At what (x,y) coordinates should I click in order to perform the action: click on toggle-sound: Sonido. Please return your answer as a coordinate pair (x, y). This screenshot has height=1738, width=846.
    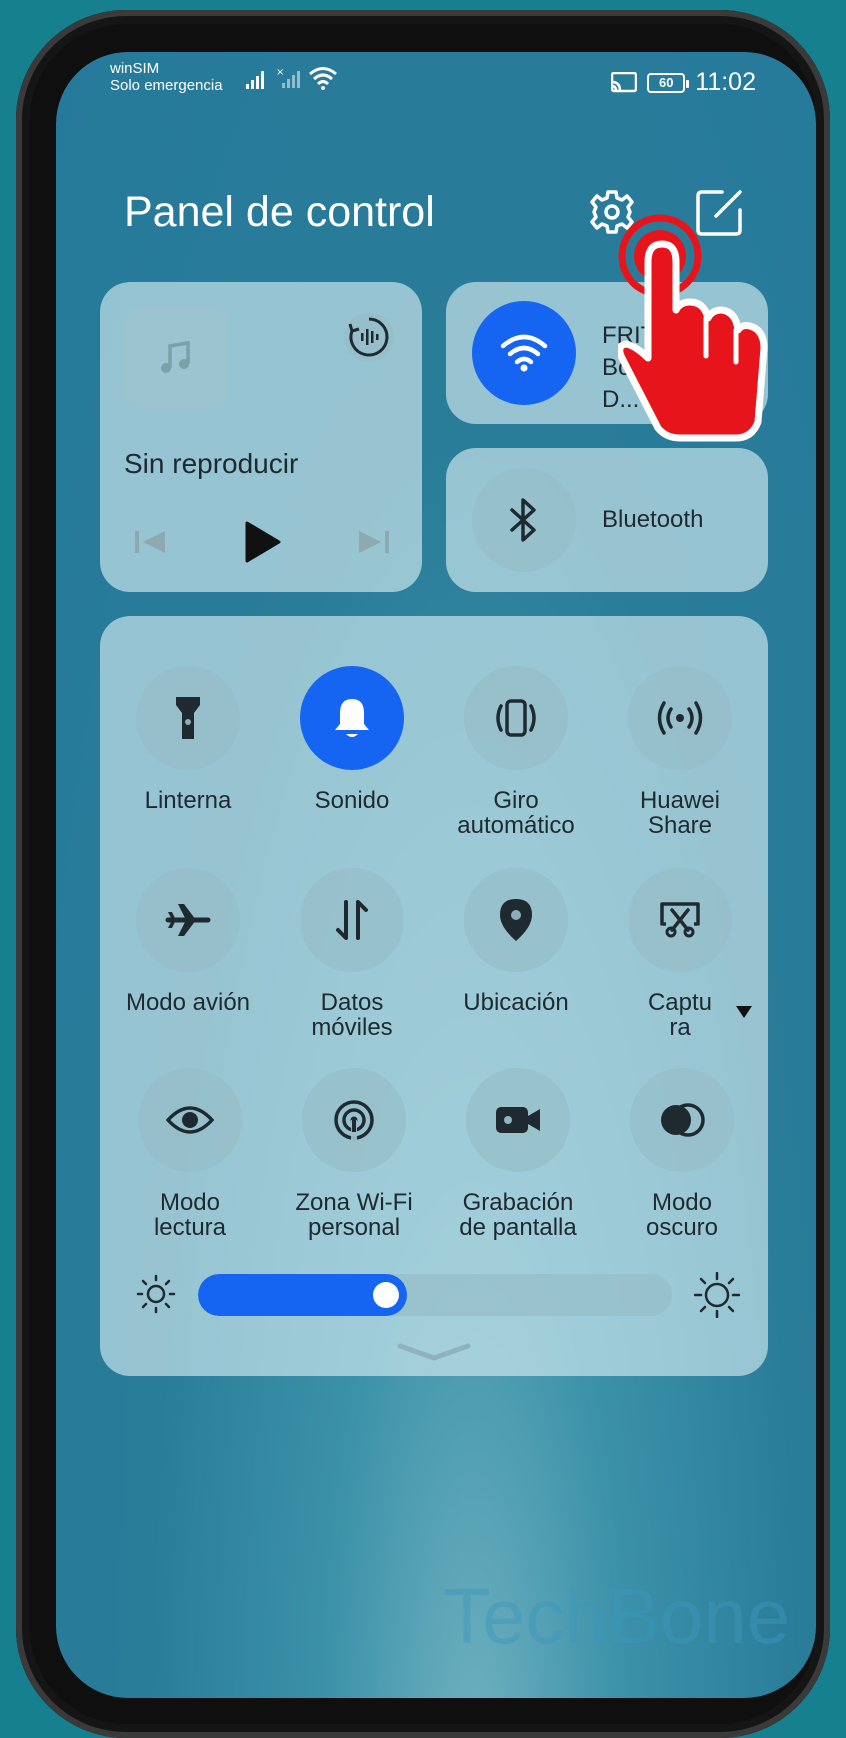
    Looking at the image, I should click on (352, 739).